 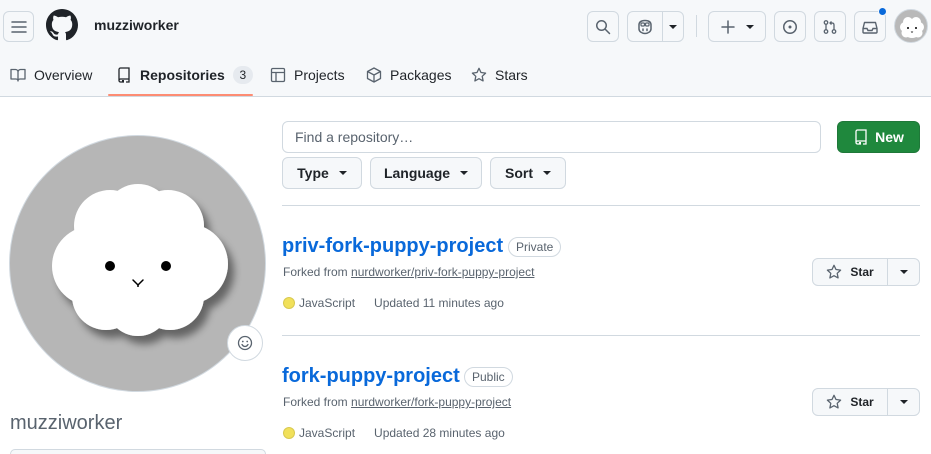 I want to click on profile-action-button, so click(x=138, y=451).